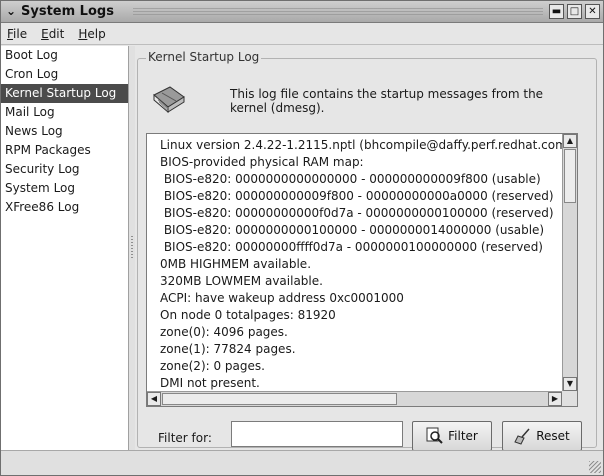  I want to click on book-icon, so click(169, 100).